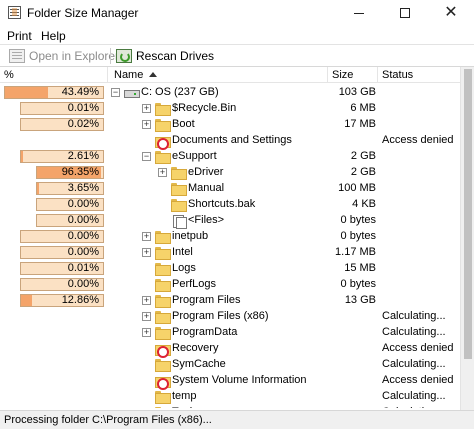 The width and height of the screenshot is (474, 429). I want to click on column-header-name: Name, so click(218, 75).